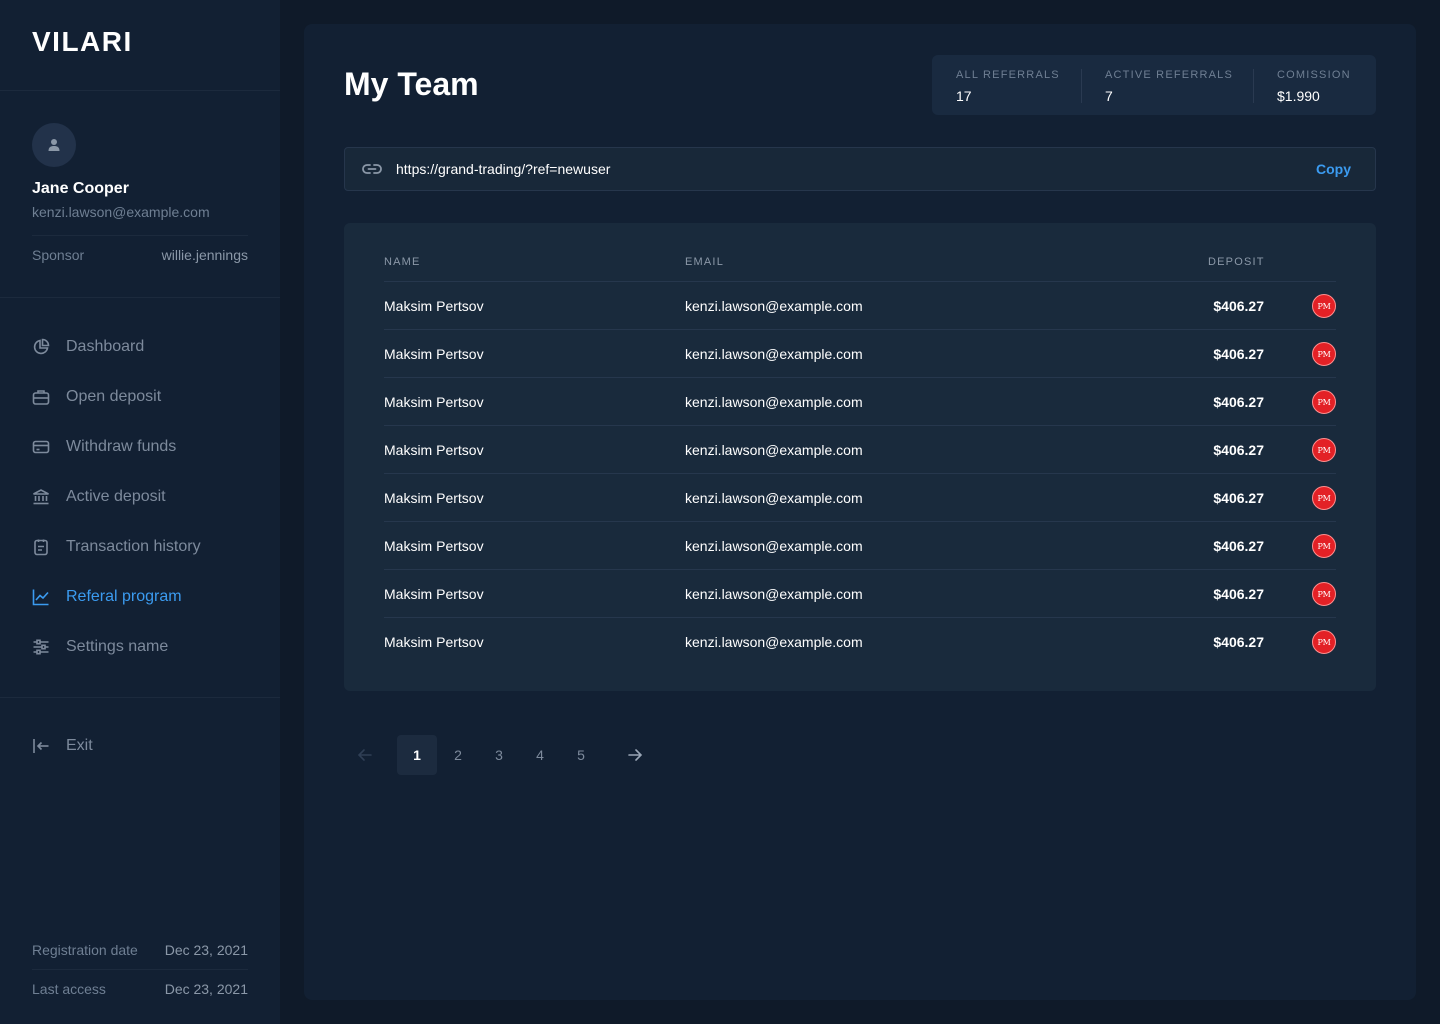 The width and height of the screenshot is (1440, 1024). Describe the element at coordinates (105, 346) in the screenshot. I see `nav-label: Dashboard` at that location.